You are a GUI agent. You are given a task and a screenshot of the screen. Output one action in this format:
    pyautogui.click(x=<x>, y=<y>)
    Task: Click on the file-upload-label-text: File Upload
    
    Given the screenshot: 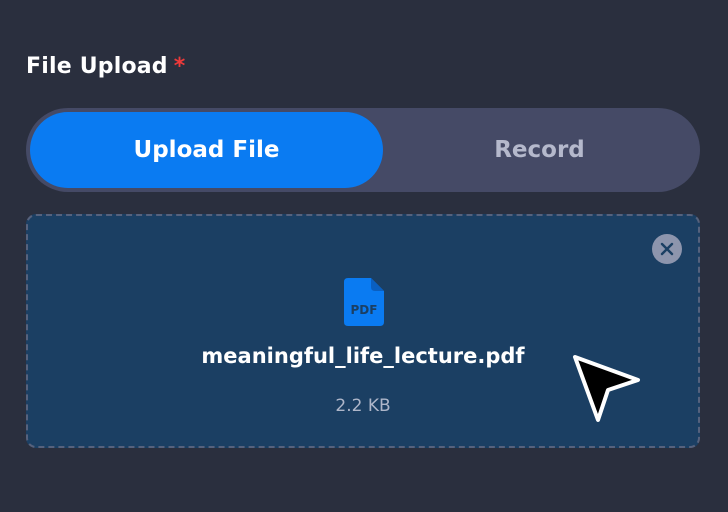 What is the action you would take?
    pyautogui.click(x=97, y=66)
    